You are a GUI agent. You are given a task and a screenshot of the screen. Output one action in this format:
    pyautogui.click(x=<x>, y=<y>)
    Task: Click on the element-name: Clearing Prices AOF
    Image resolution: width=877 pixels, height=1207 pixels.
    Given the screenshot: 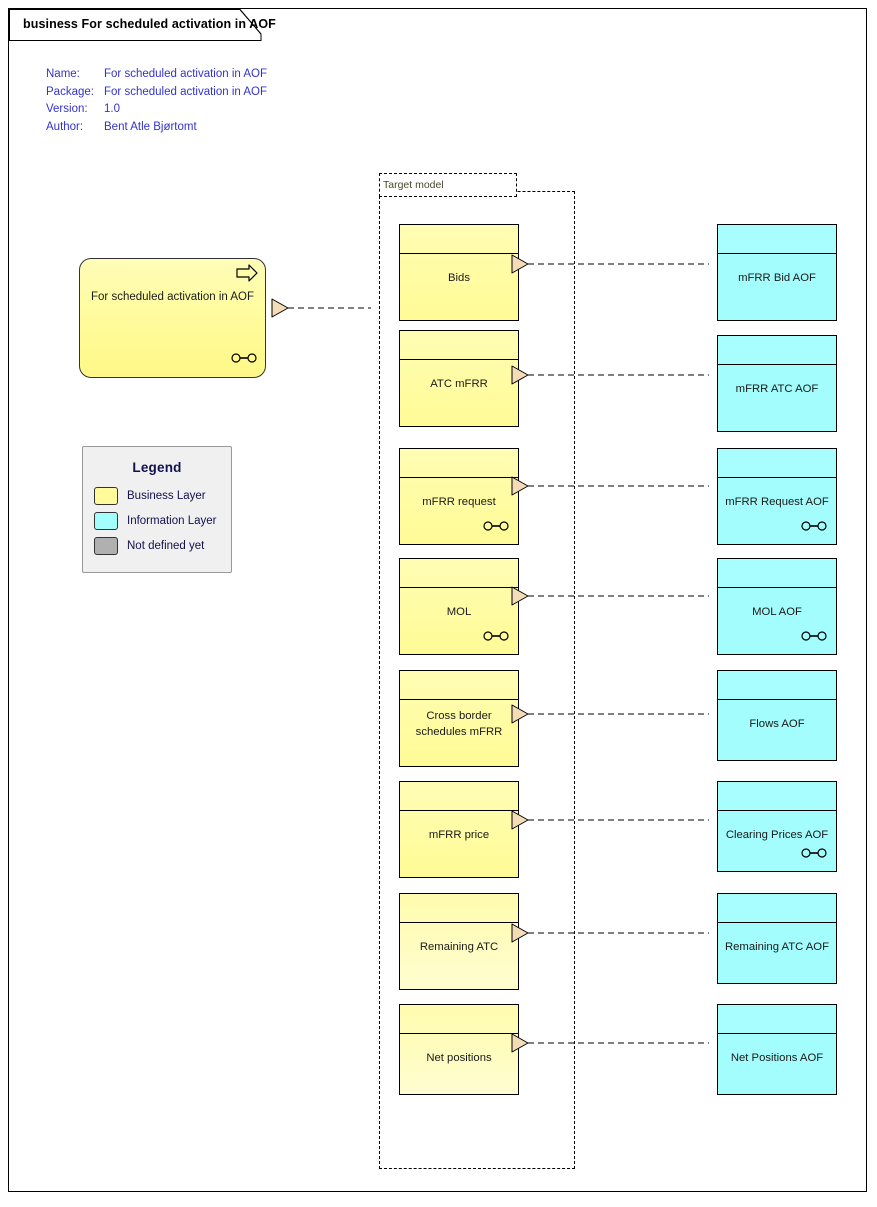 What is the action you would take?
    pyautogui.click(x=777, y=835)
    